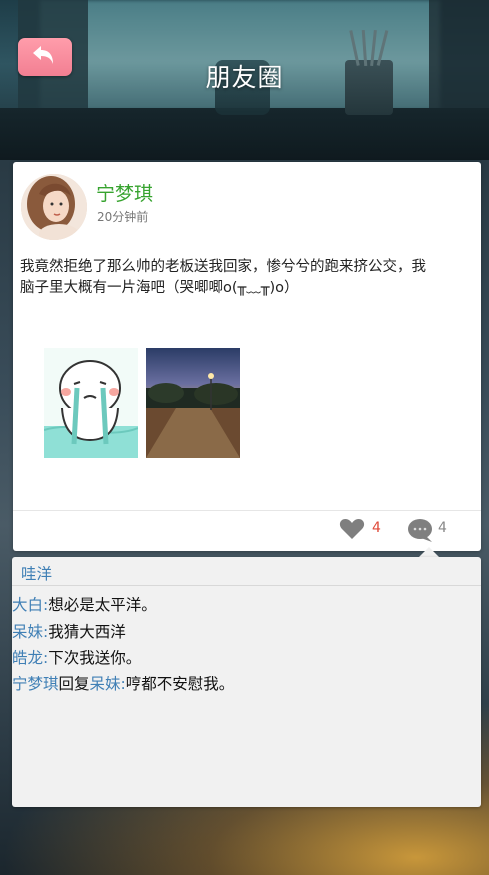 Image resolution: width=489 pixels, height=875 pixels. Describe the element at coordinates (74, 684) in the screenshot. I see `reply-verb: 回复` at that location.